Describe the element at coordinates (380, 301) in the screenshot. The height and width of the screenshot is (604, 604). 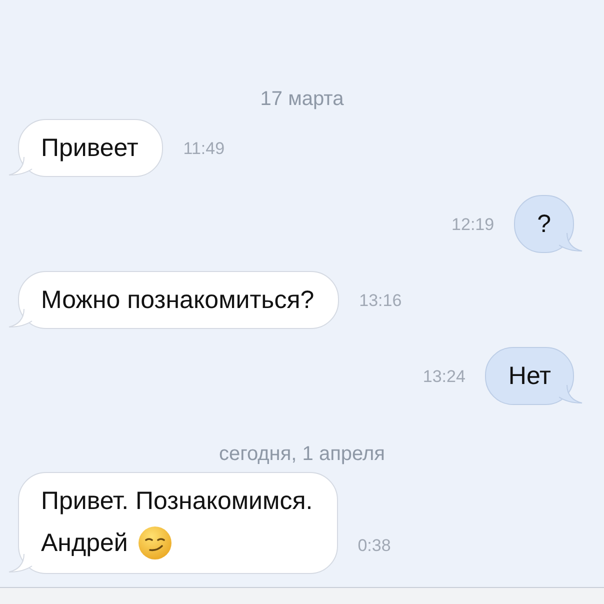
I see `message-time: 13:16` at that location.